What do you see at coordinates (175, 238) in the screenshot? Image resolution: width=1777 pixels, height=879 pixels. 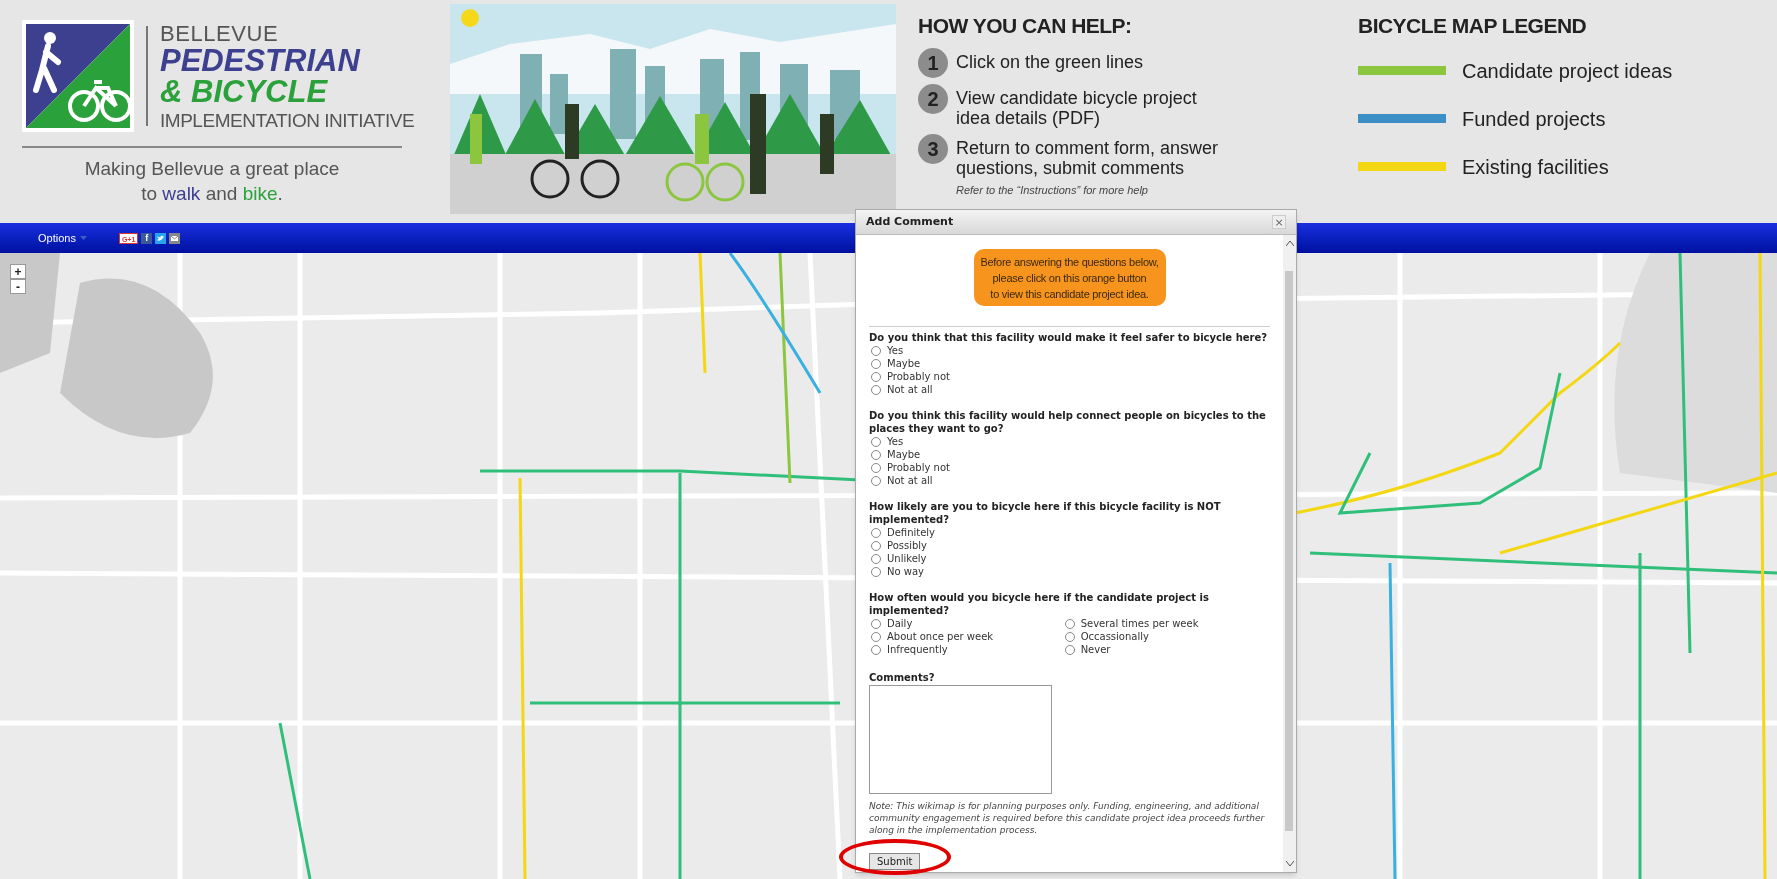 I see `envelope-icon` at bounding box center [175, 238].